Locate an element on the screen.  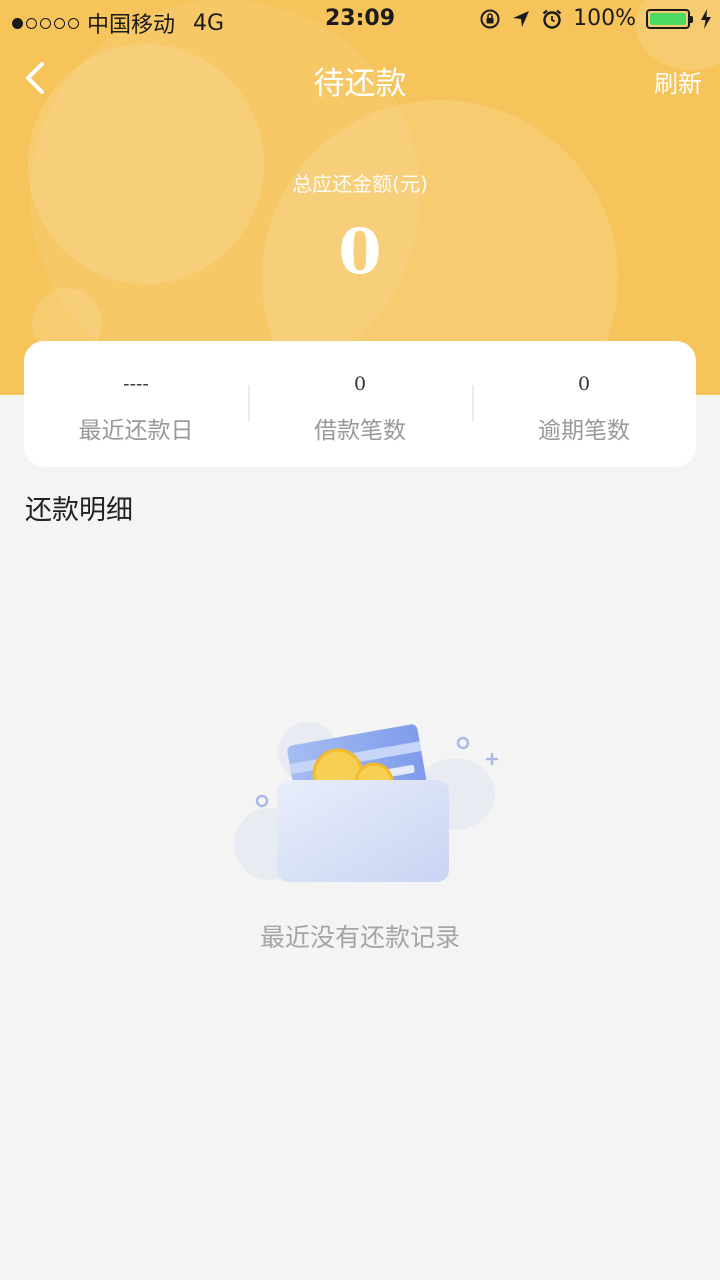
page-title: 待还款 is located at coordinates (360, 84).